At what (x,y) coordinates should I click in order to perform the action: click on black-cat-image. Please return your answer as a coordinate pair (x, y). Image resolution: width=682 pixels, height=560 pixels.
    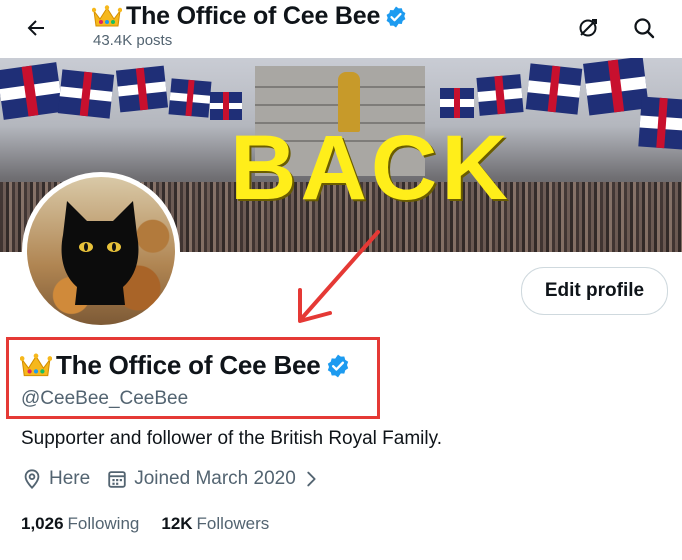
    Looking at the image, I should click on (100, 253).